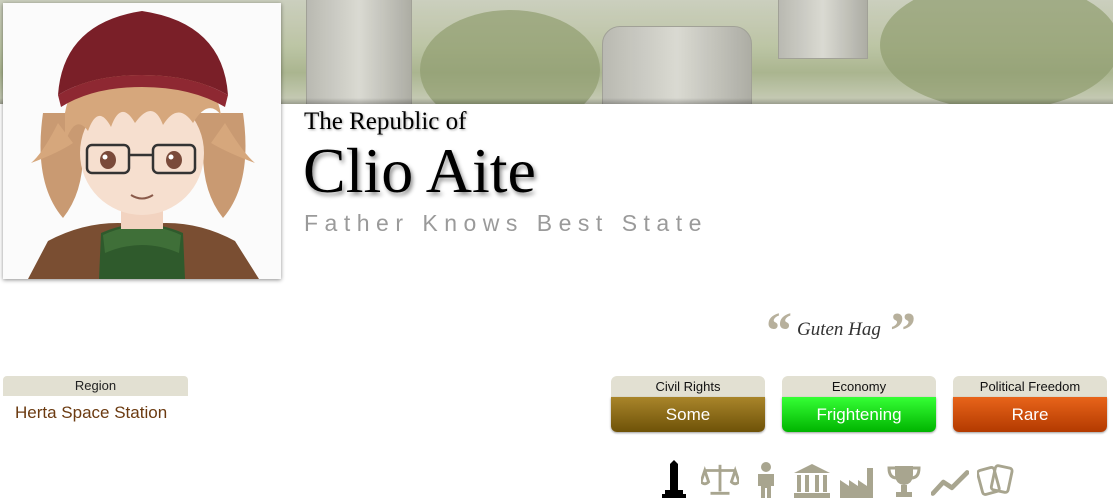  What do you see at coordinates (903, 331) in the screenshot?
I see `close-quote-icon: ”` at bounding box center [903, 331].